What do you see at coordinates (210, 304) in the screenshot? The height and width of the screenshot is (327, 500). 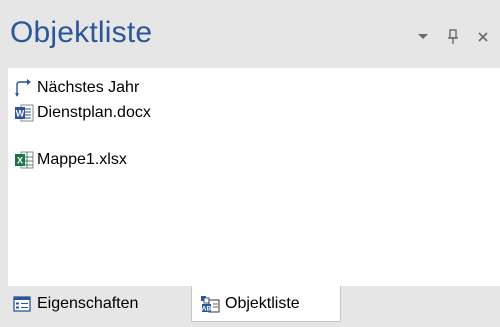 I see `object-list-icon: AB` at bounding box center [210, 304].